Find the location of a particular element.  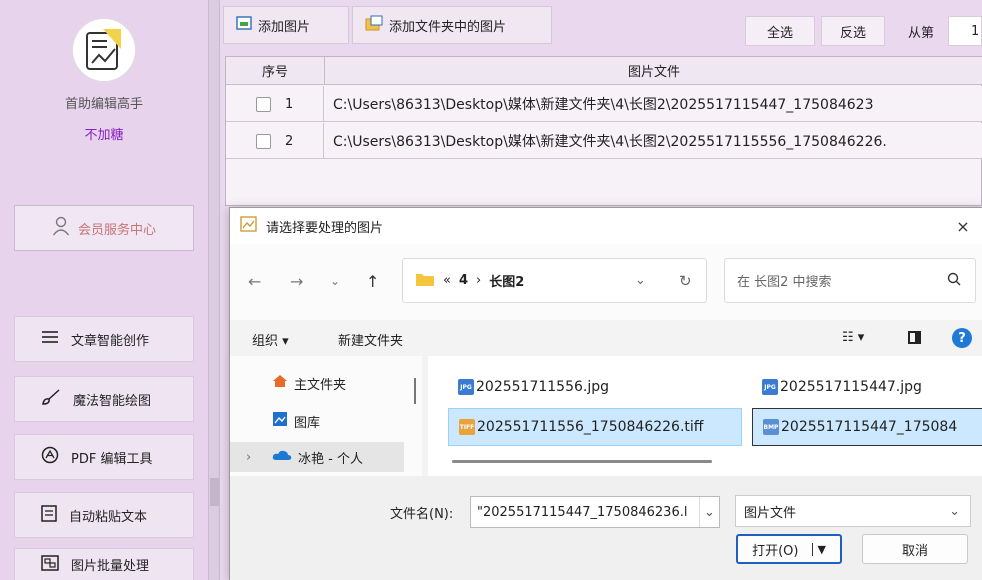

file-item-selected: BMP 2025517115447_175084 is located at coordinates (867, 427).